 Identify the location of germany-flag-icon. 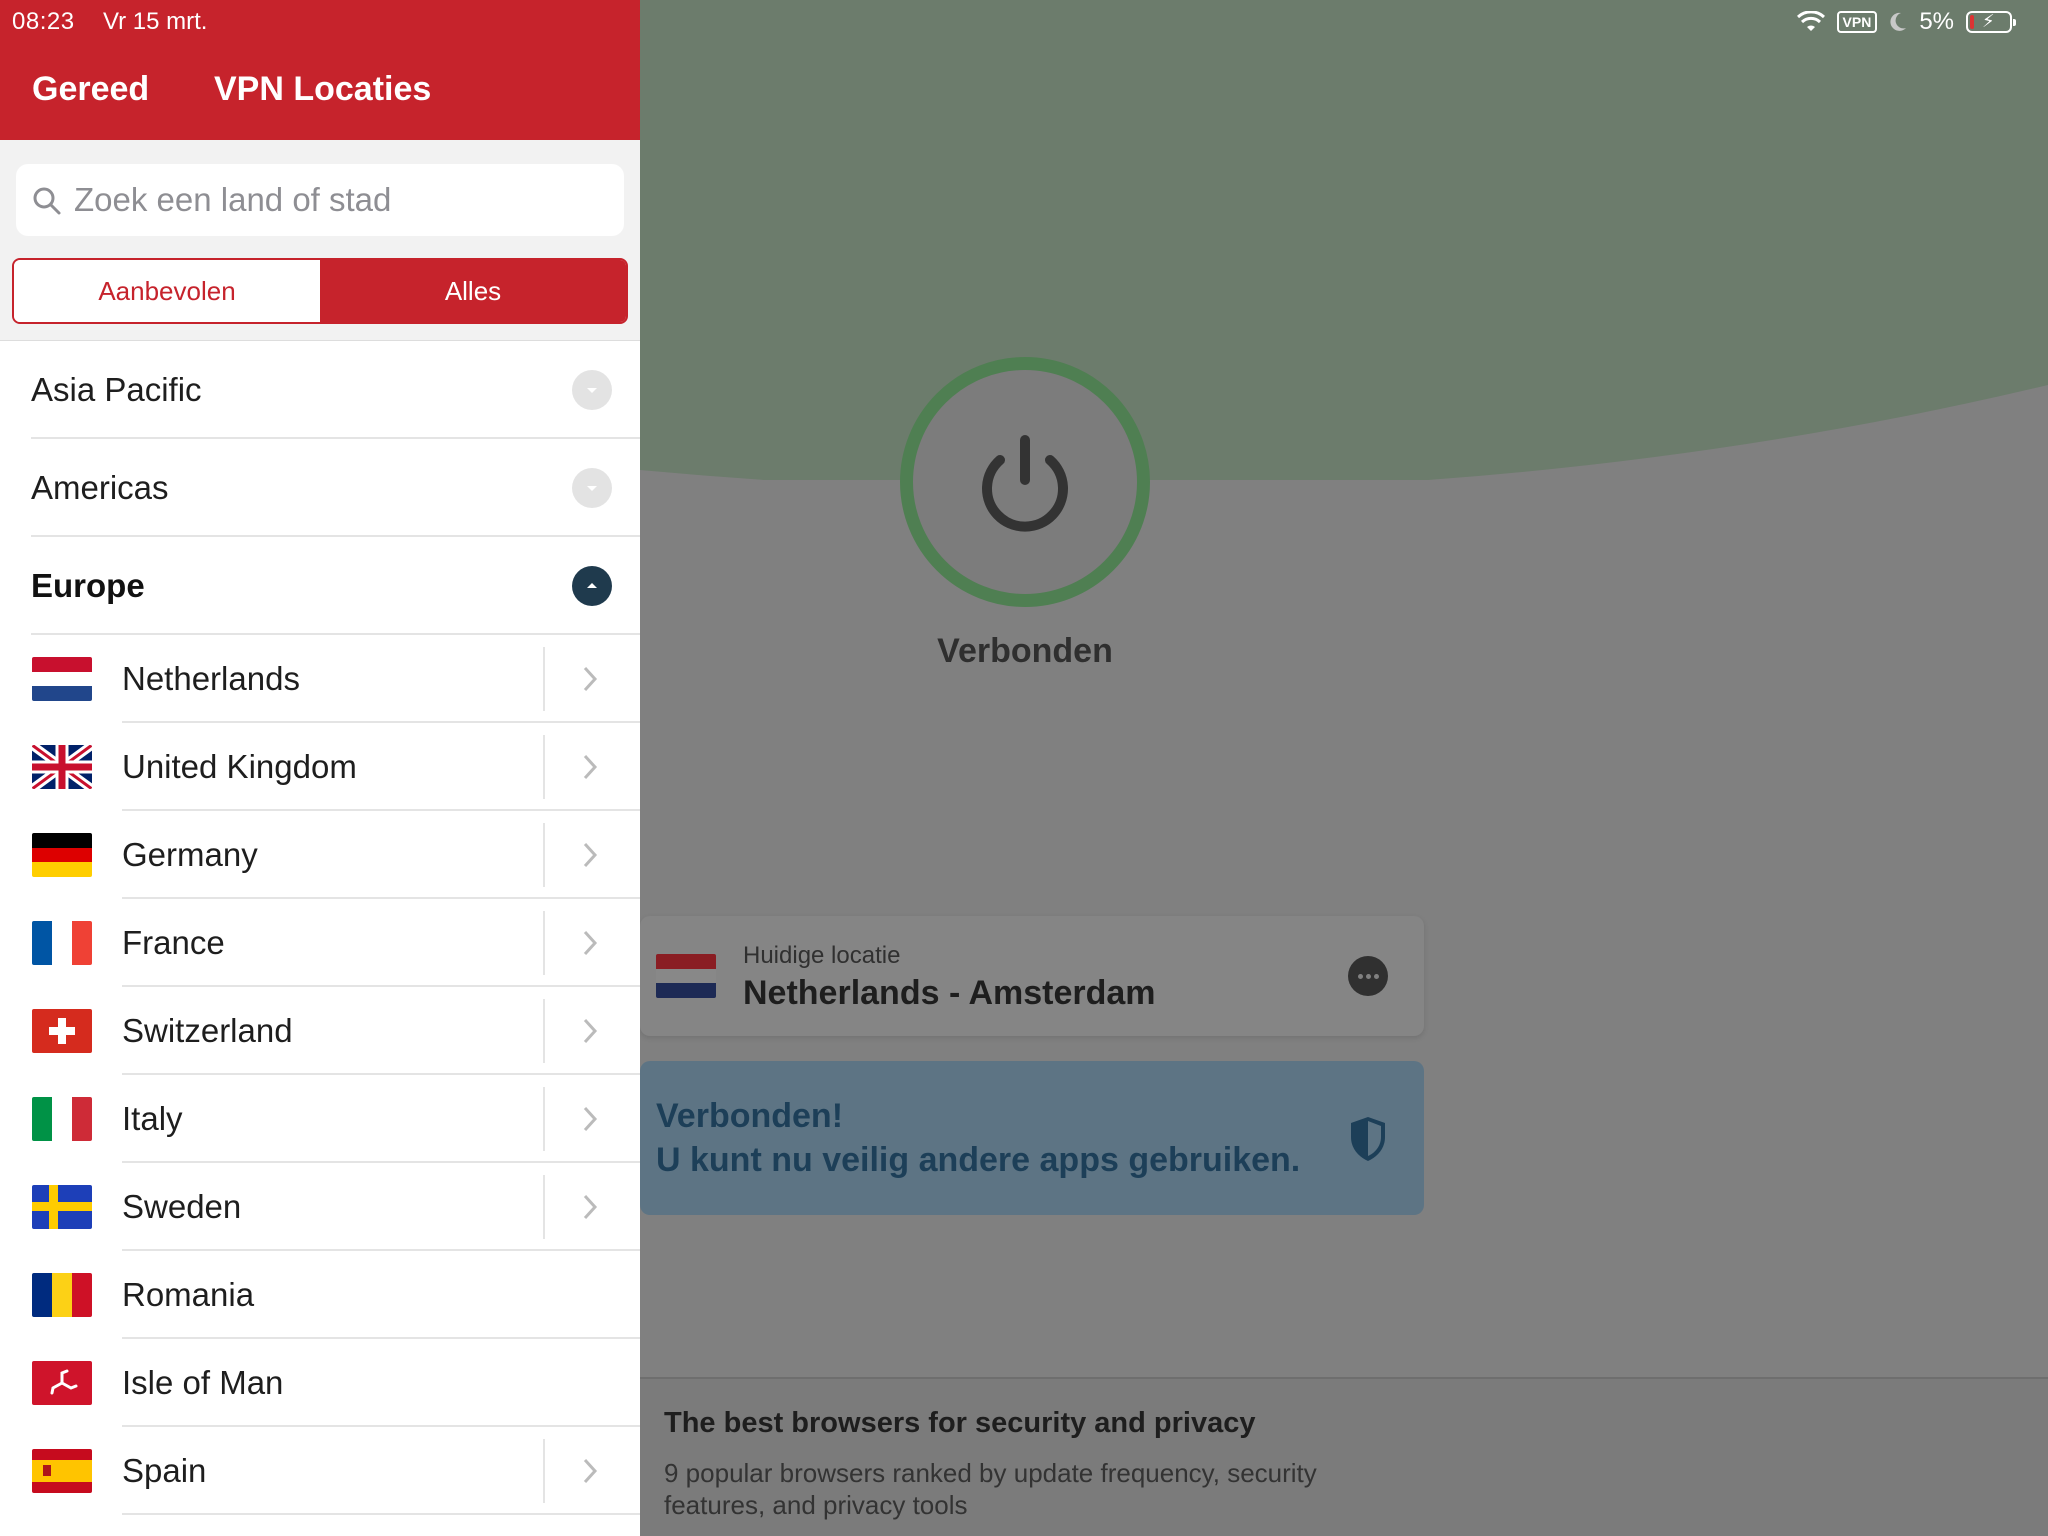
(62, 855).